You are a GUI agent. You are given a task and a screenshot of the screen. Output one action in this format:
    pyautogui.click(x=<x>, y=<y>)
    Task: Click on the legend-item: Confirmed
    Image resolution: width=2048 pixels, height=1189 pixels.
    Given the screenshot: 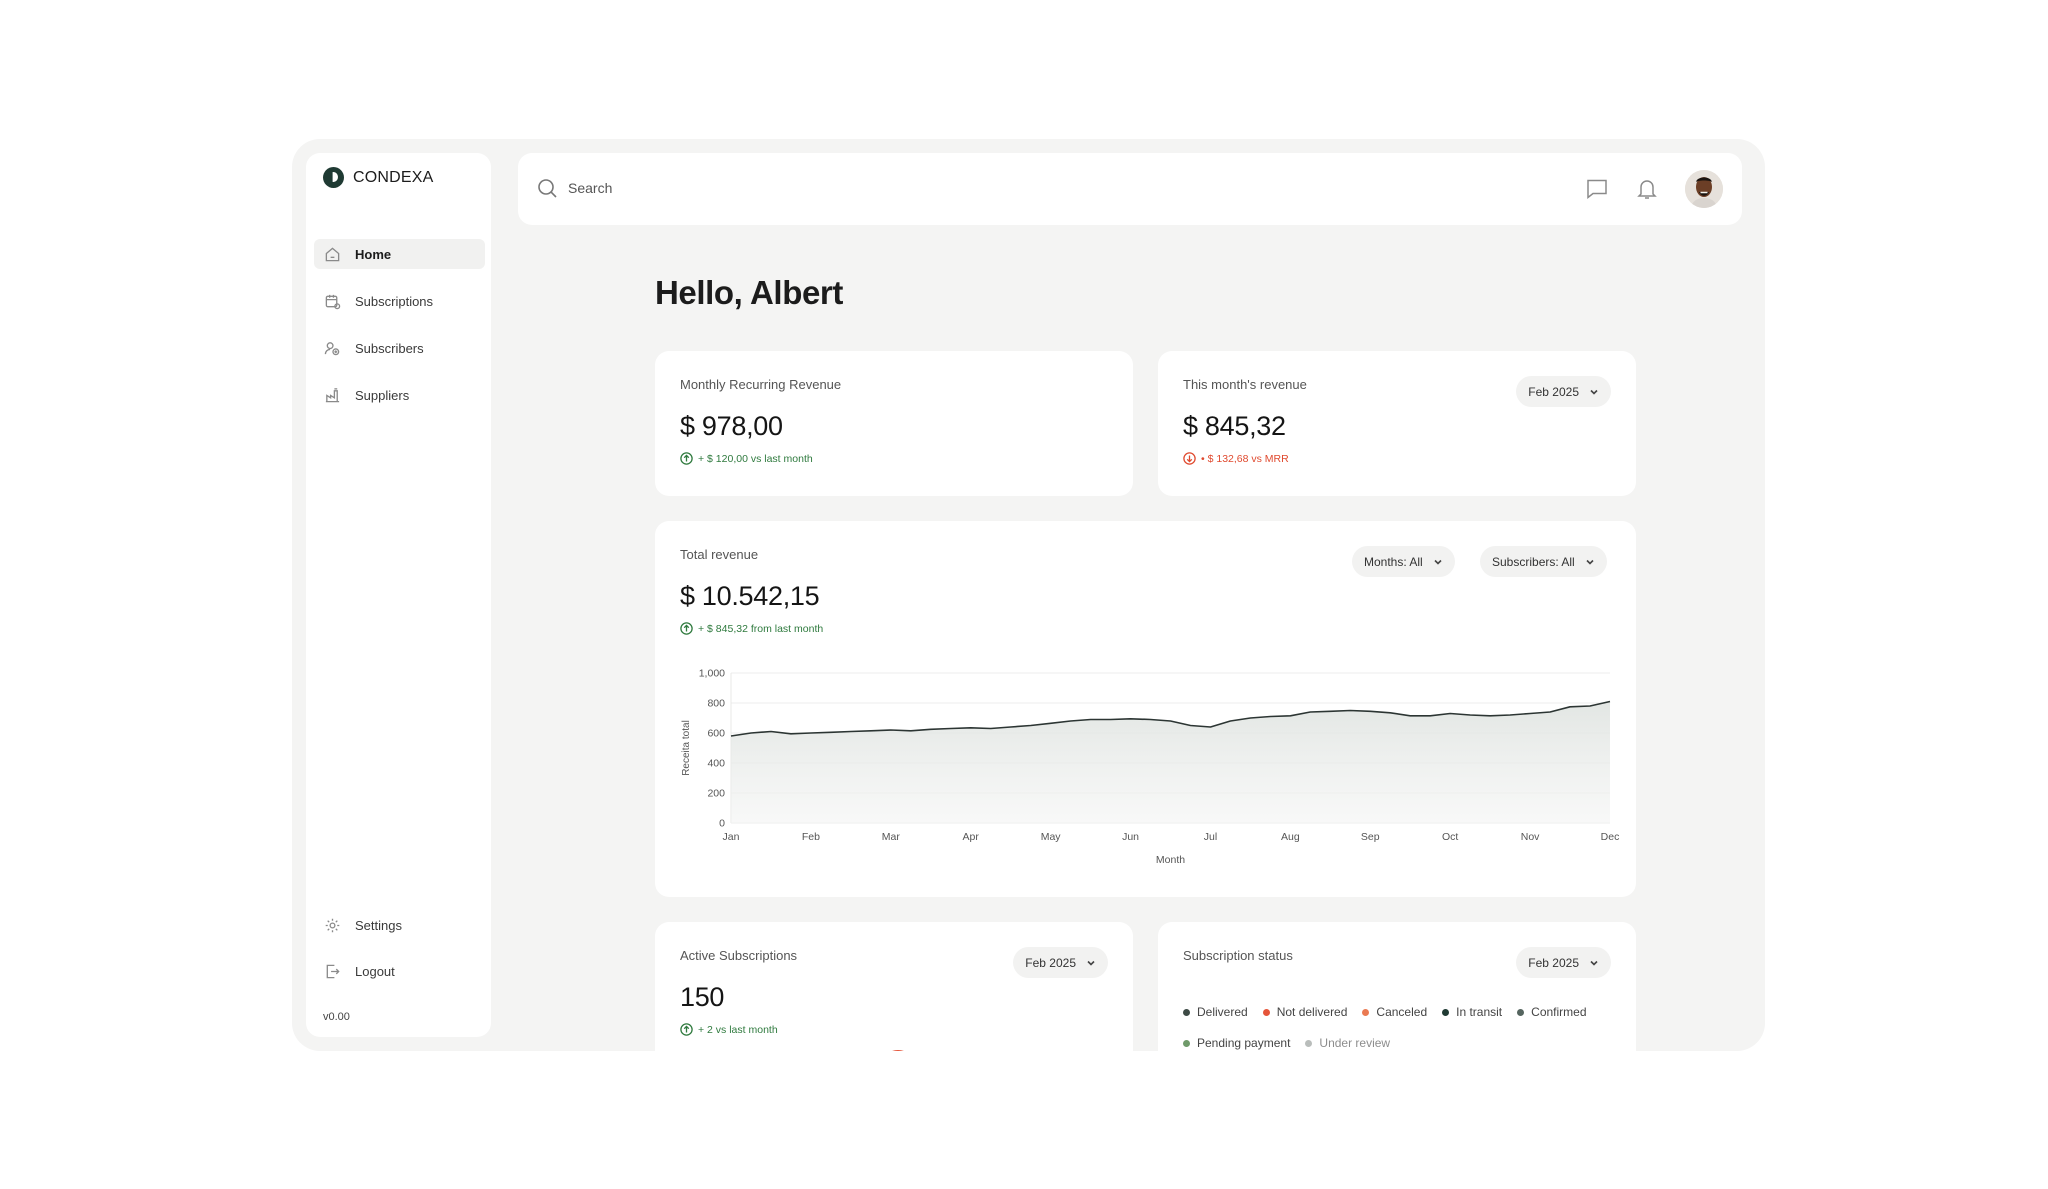 What is the action you would take?
    pyautogui.click(x=1552, y=1012)
    